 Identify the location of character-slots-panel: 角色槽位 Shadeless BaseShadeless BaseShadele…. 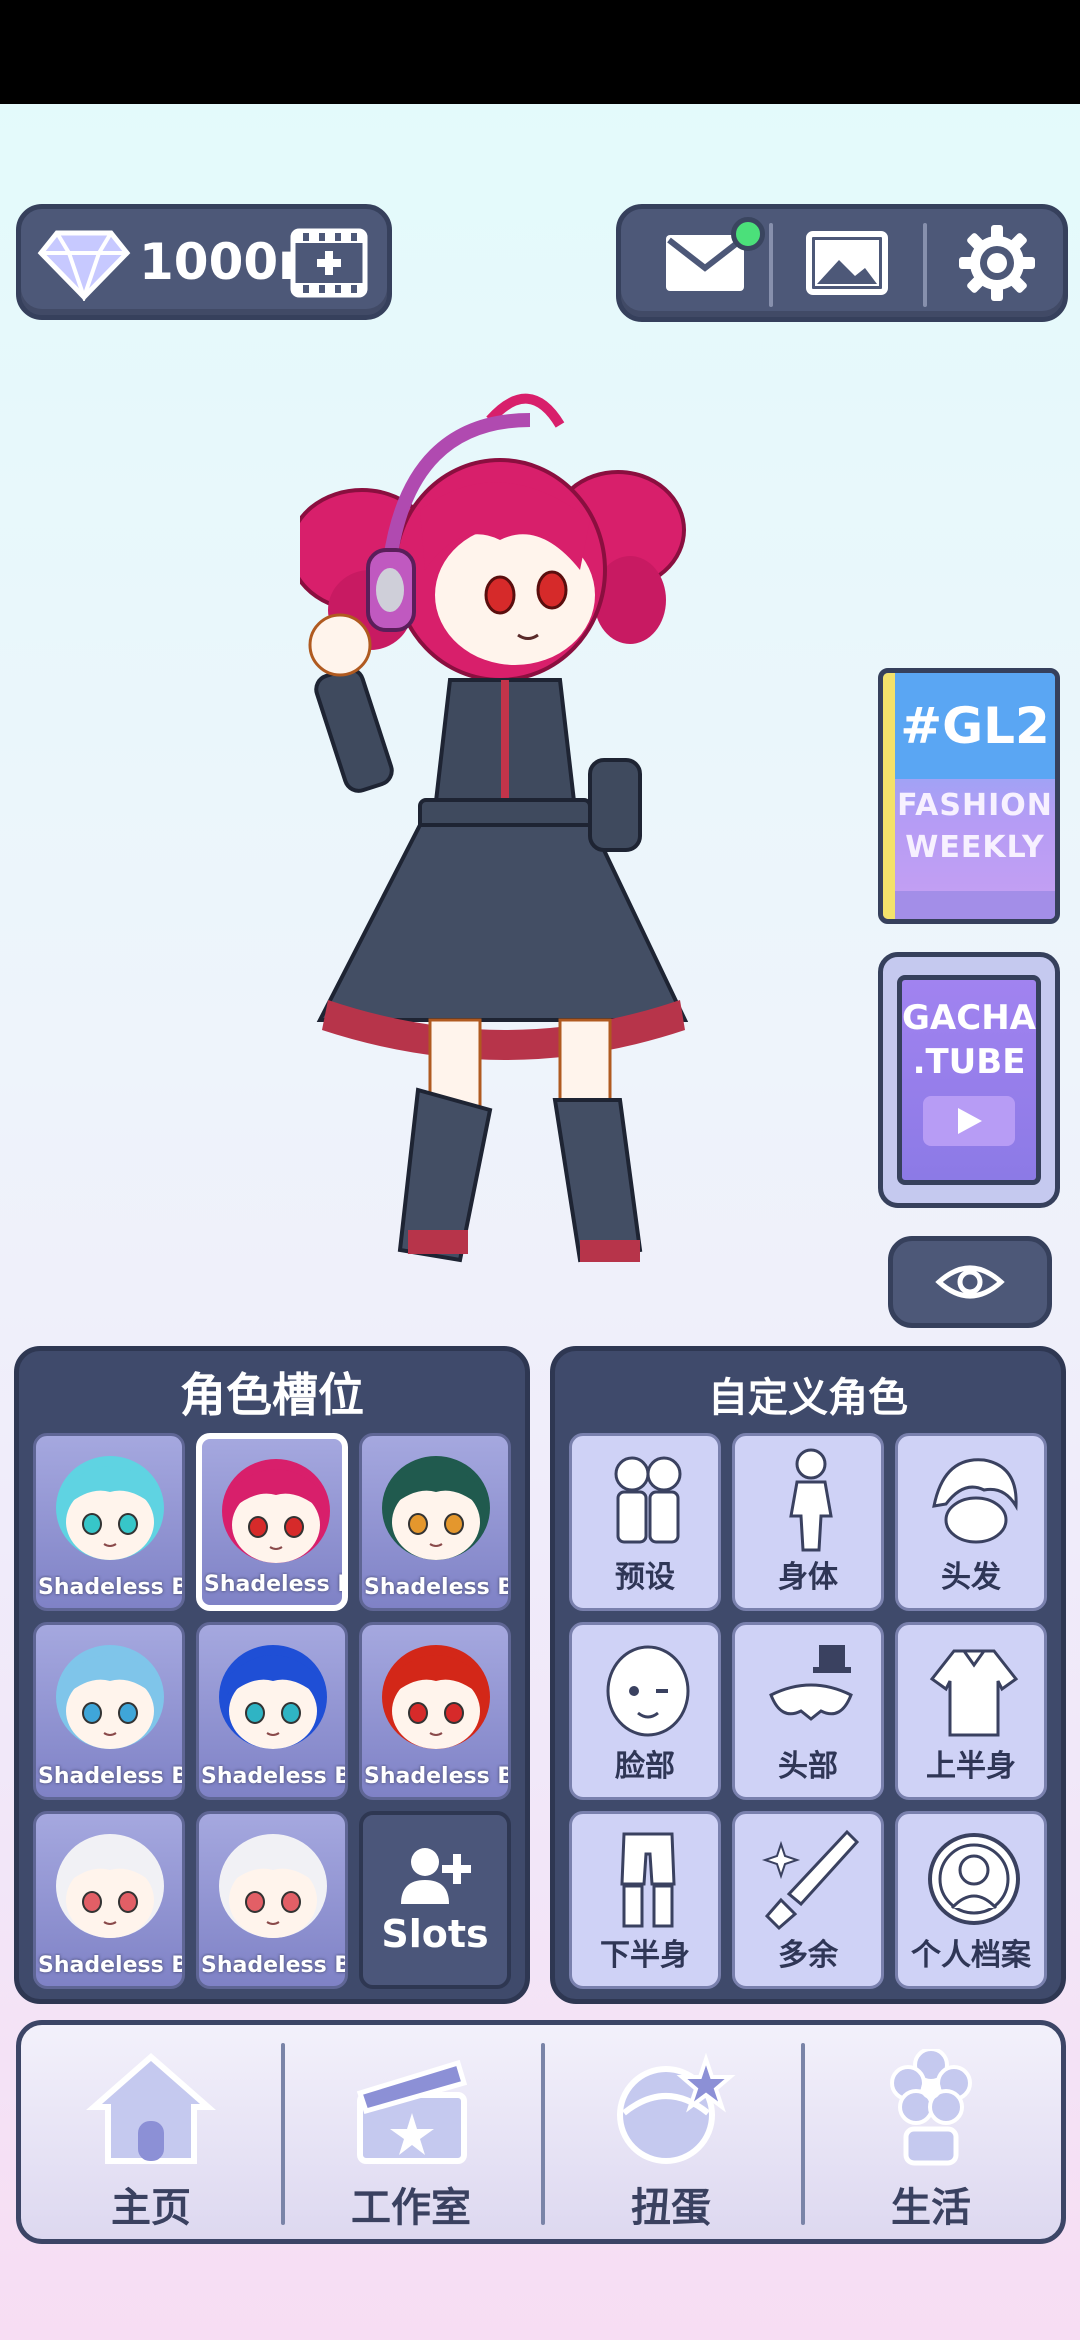
(272, 1675).